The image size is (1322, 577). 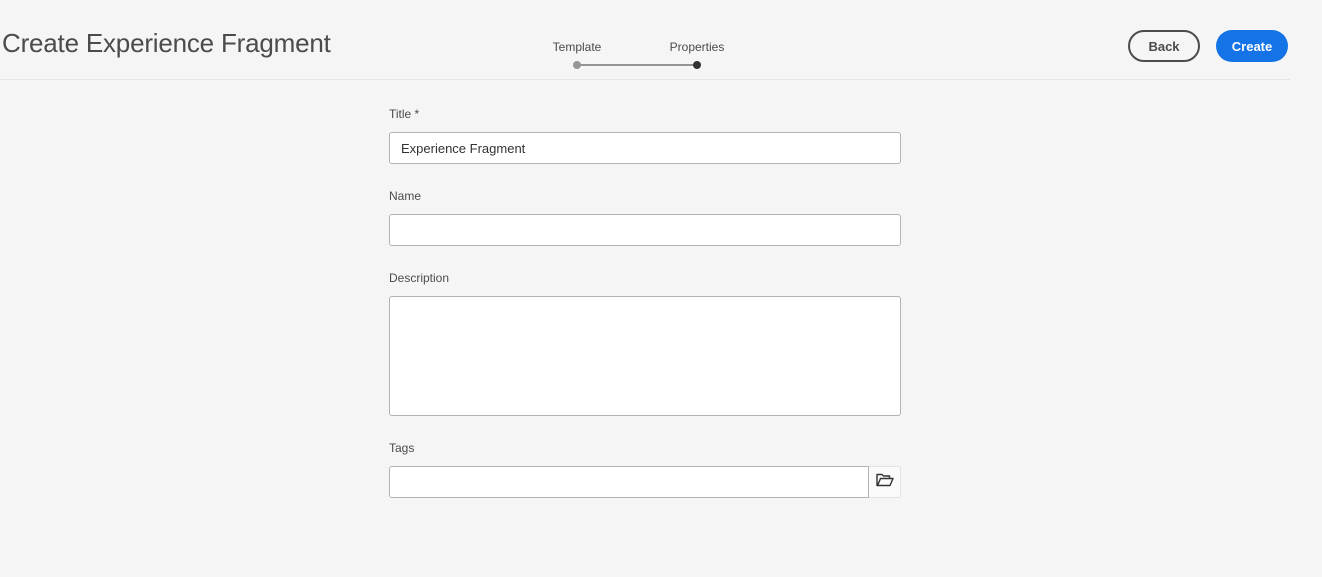 I want to click on tags-input, so click(x=629, y=482).